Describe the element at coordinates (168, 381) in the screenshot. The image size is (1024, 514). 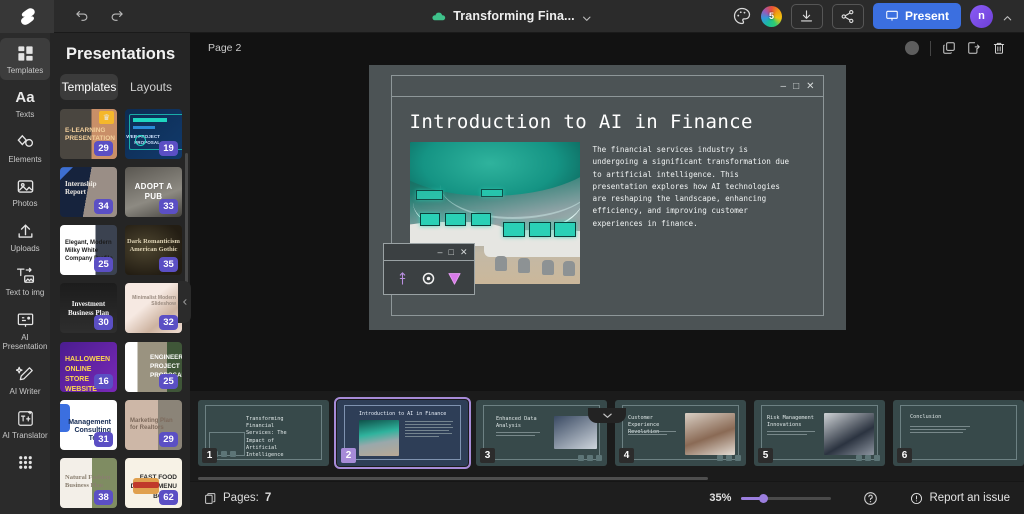
I see `template-count-badge: 25` at that location.